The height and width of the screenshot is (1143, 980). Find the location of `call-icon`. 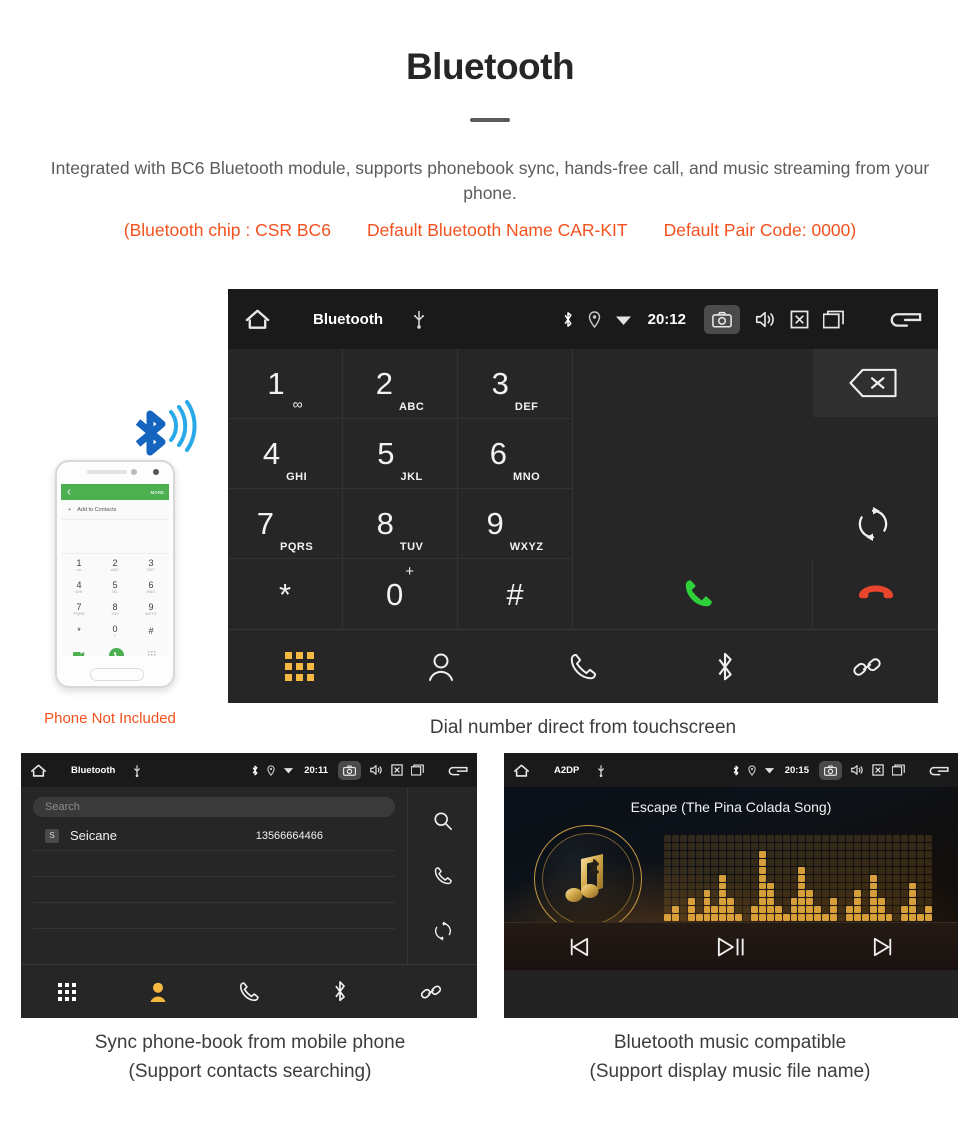

call-icon is located at coordinates (443, 876).